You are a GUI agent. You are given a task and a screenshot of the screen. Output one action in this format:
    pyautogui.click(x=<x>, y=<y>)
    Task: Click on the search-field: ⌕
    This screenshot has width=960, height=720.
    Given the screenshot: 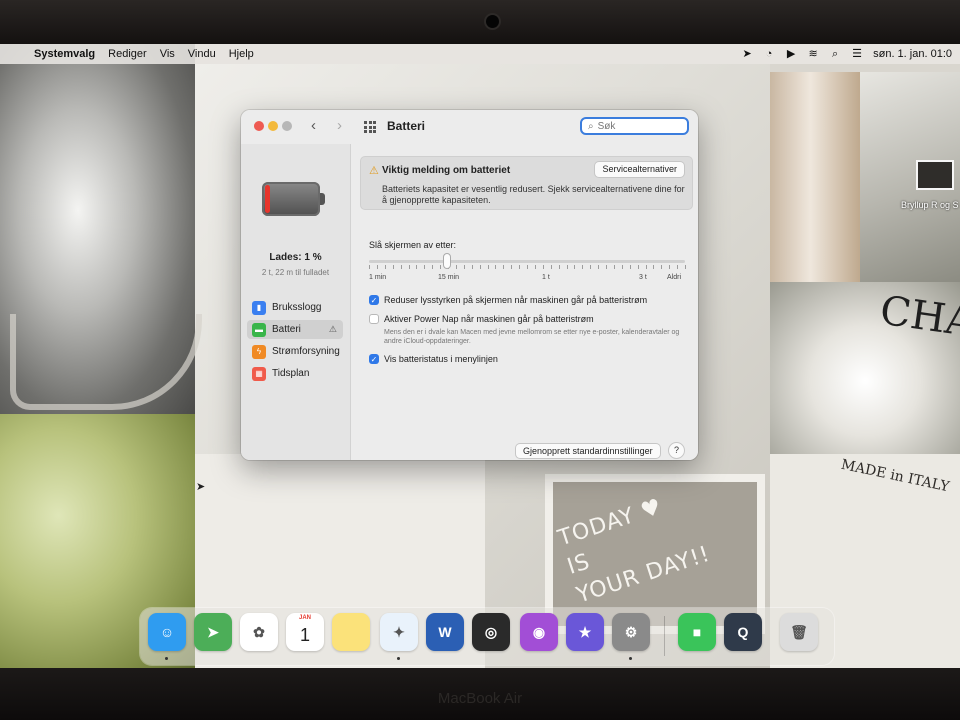 What is the action you would take?
    pyautogui.click(x=634, y=126)
    